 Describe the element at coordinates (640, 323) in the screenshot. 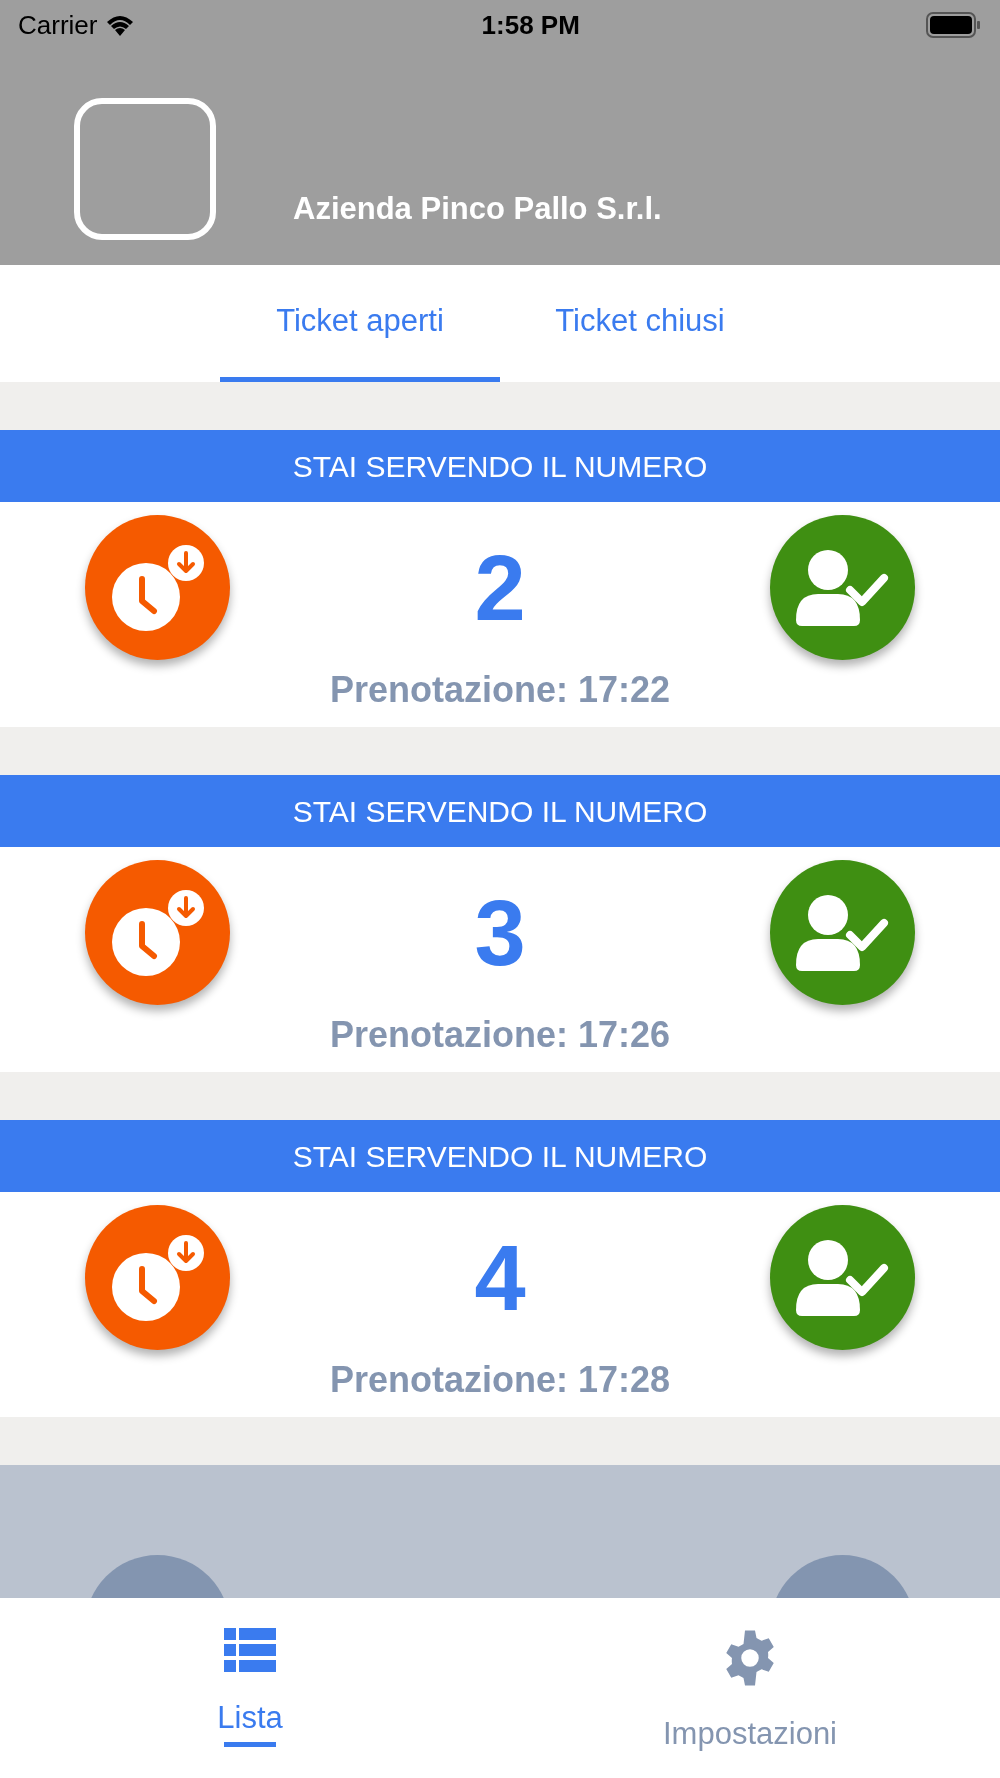

I see `tab: Ticket chiusi` at that location.